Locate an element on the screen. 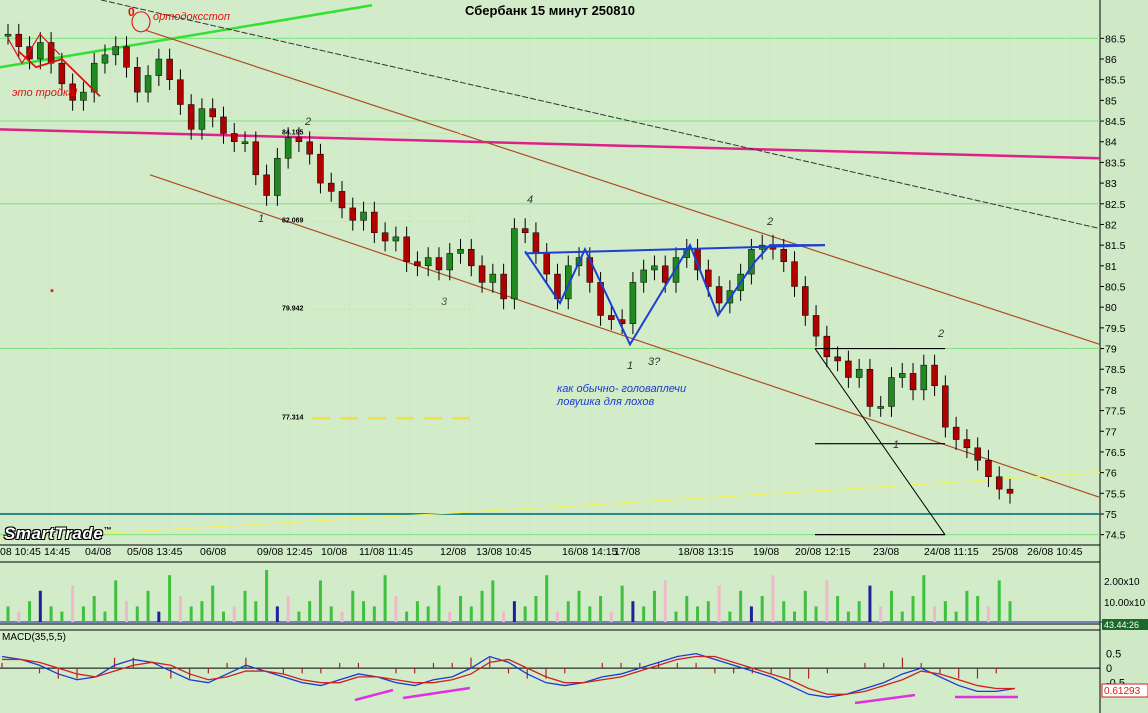 This screenshot has width=1148, height=713. x-tick-label: 08 10:45 is located at coordinates (20, 552).